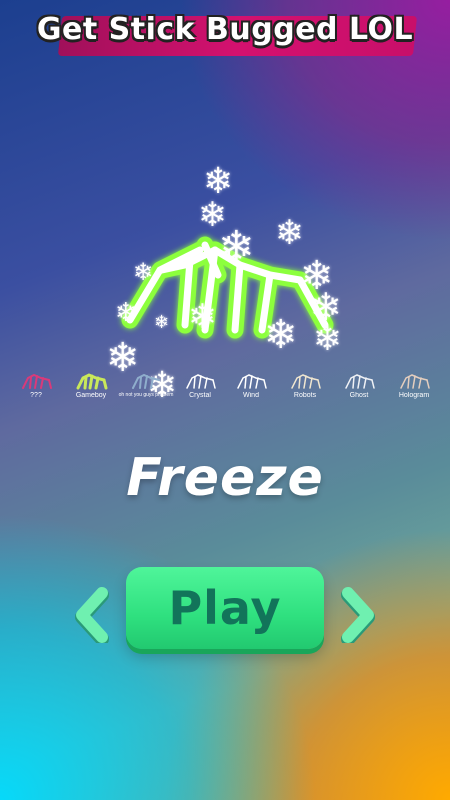 Image resolution: width=450 pixels, height=800 pixels. I want to click on skin-label: Hologram, so click(414, 395).